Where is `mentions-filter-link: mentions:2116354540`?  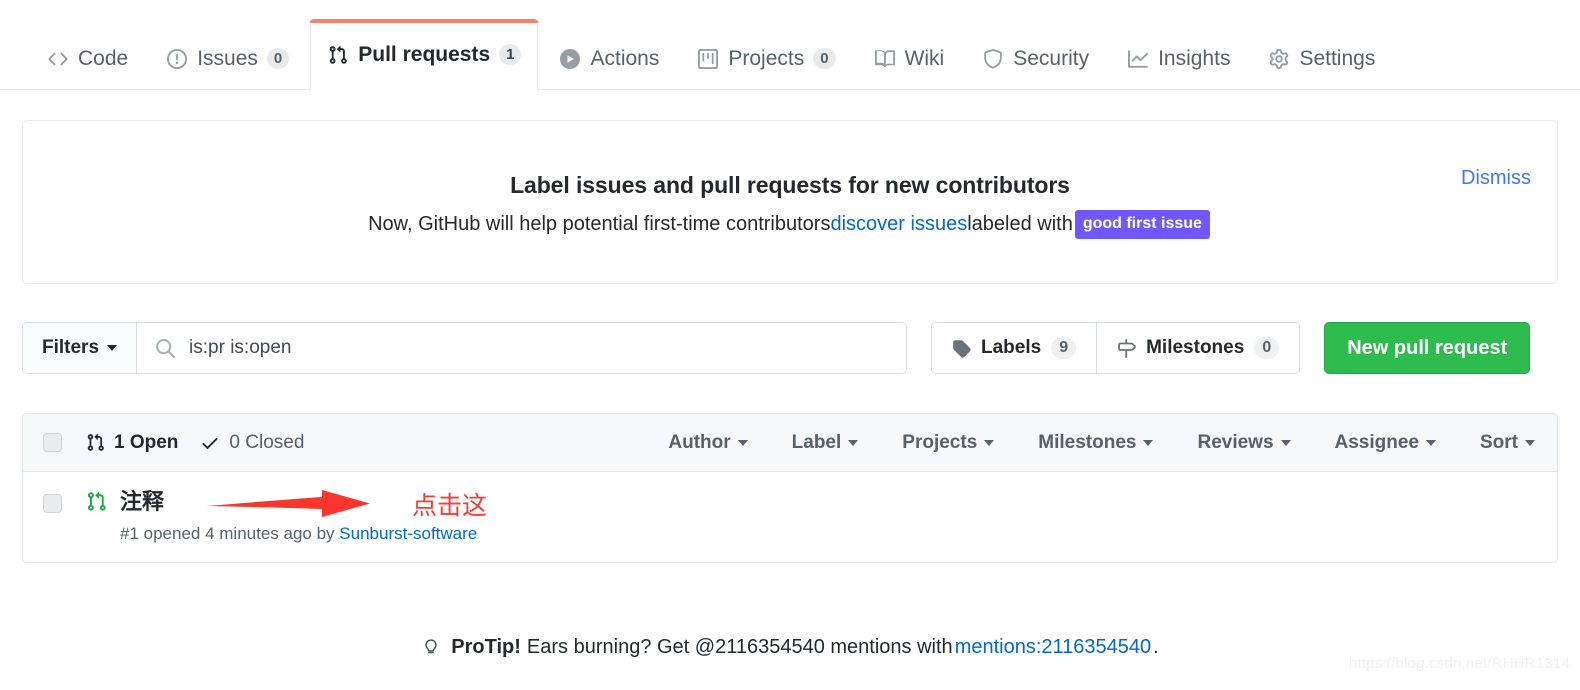 mentions-filter-link: mentions:2116354540 is located at coordinates (1053, 647).